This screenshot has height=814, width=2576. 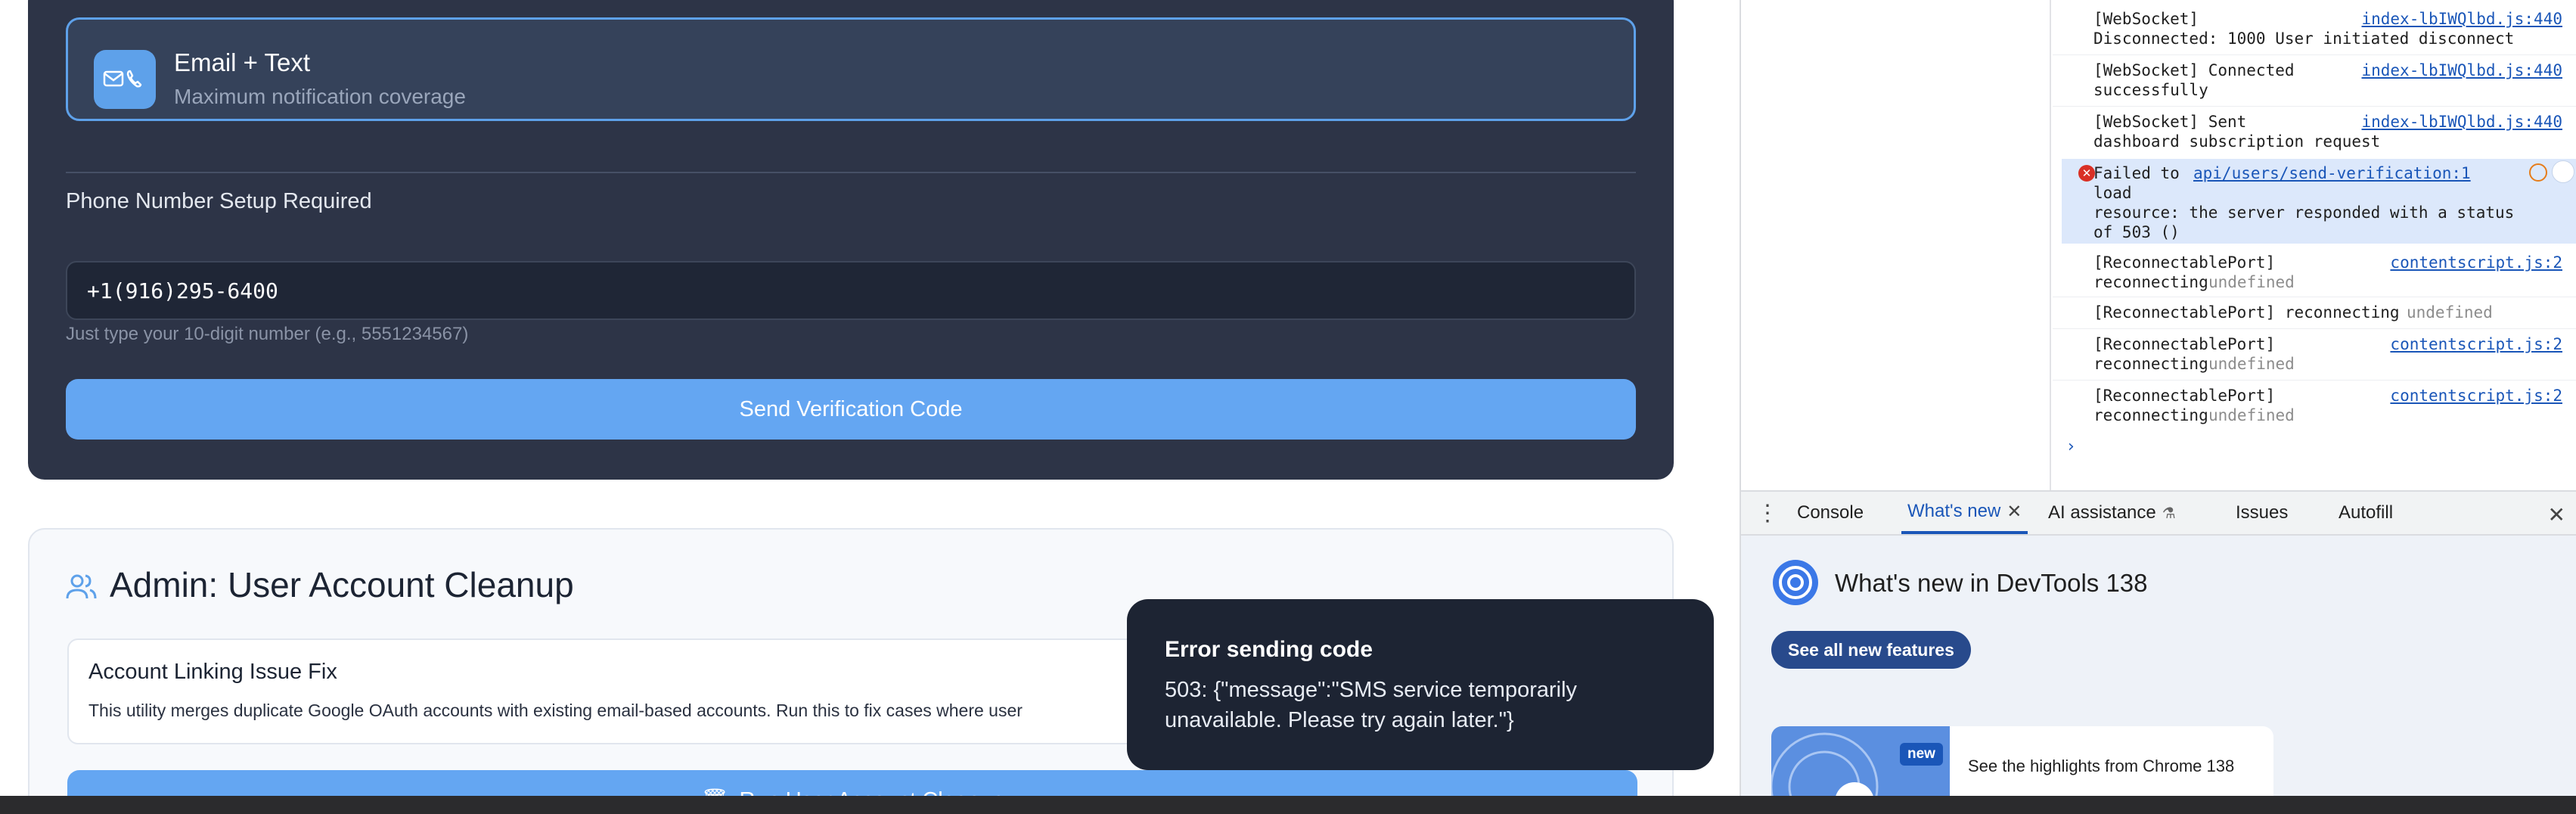 What do you see at coordinates (2563, 171) in the screenshot?
I see `ai-insight-icon` at bounding box center [2563, 171].